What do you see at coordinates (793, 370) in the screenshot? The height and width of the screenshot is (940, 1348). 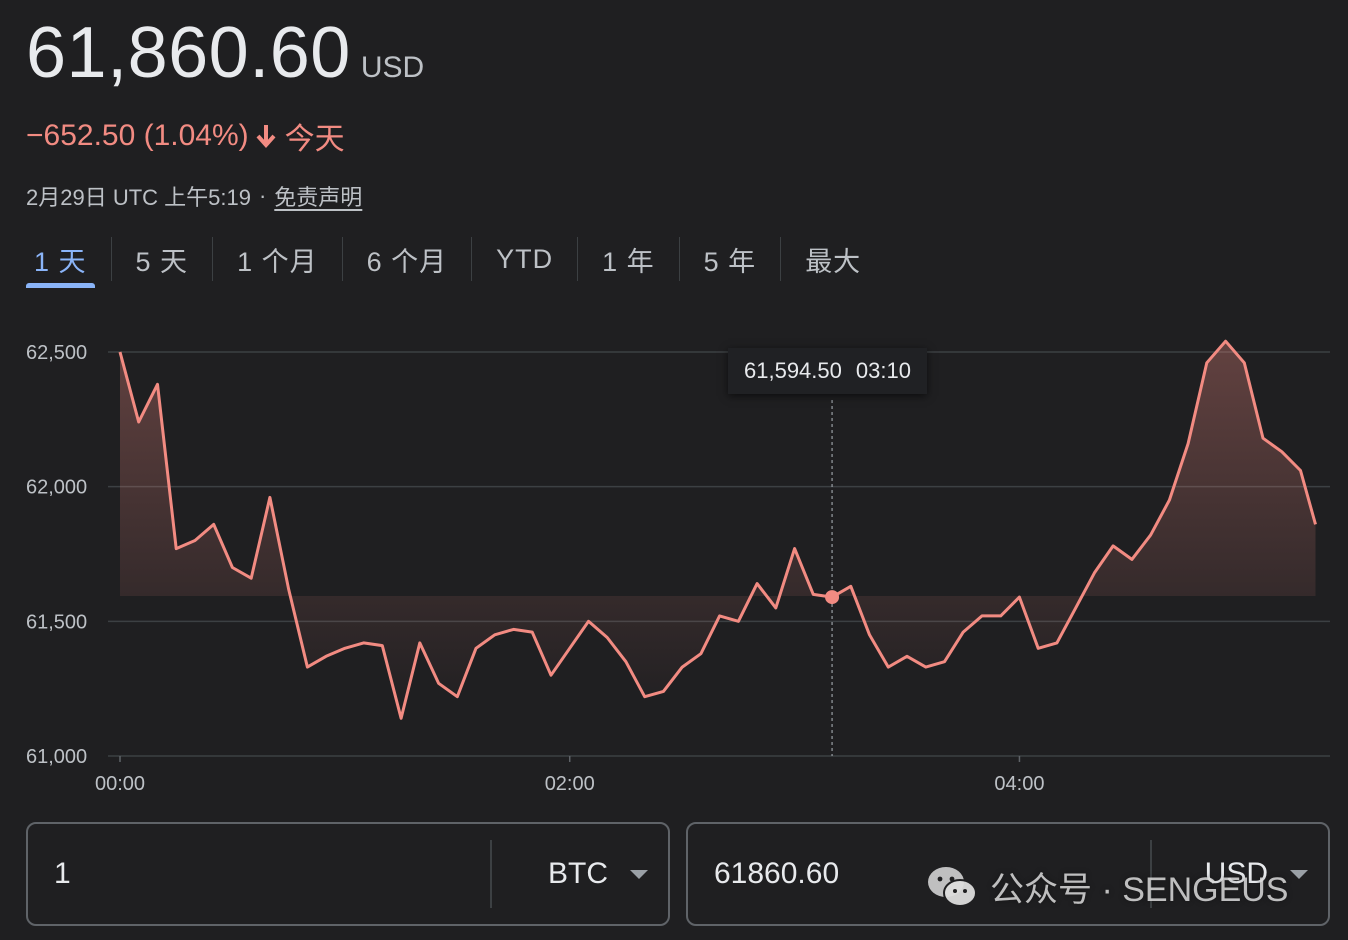 I see `tooltip-value: 61,594.50` at bounding box center [793, 370].